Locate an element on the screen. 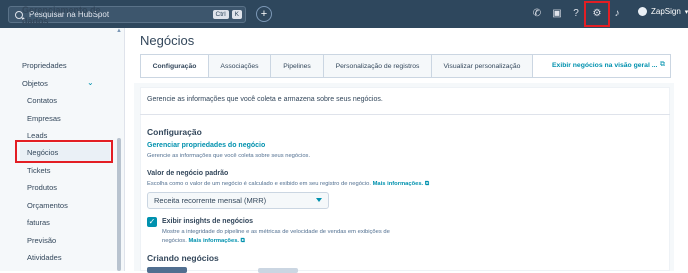 The image size is (688, 273). scroll-up-arrow-icon: ▲ is located at coordinates (119, 31).